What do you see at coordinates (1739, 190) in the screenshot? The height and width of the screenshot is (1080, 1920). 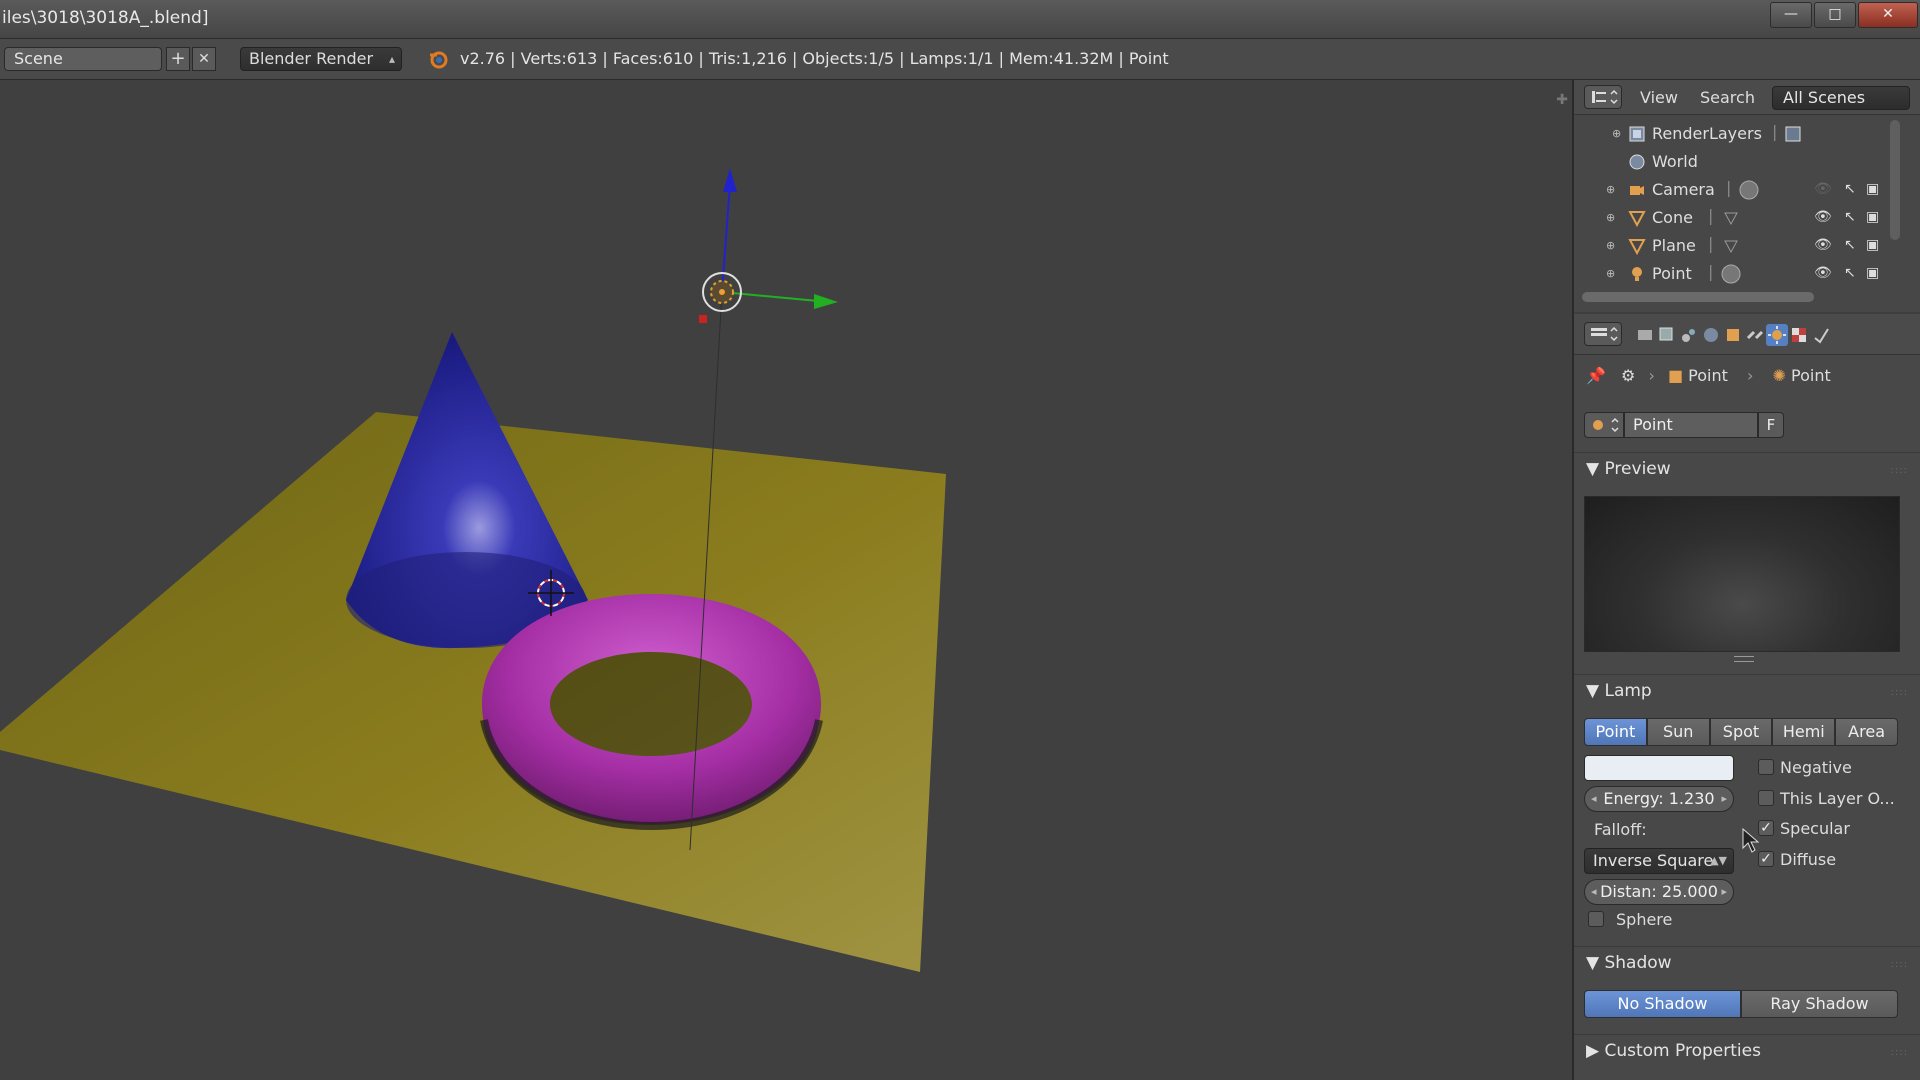 I see `outliner-item-camera: ⊕ Camera | 👁 ↖ ▣` at bounding box center [1739, 190].